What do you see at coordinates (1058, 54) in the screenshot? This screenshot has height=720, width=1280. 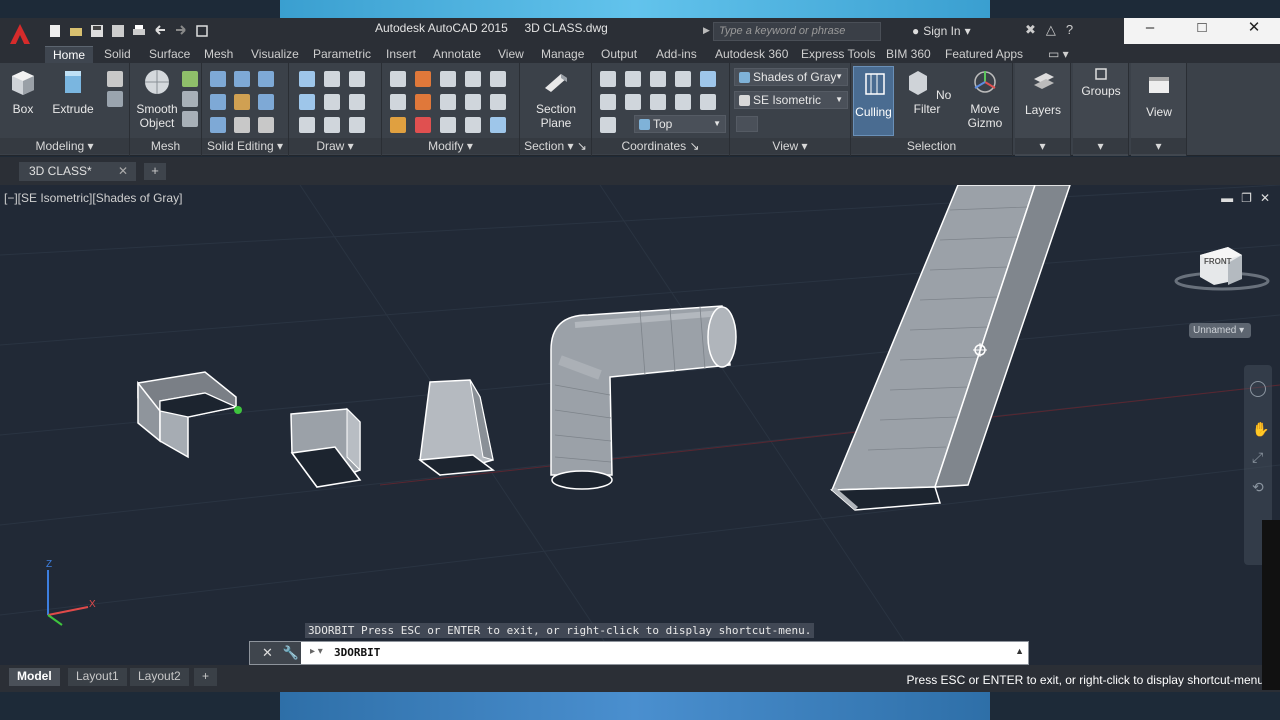 I see `ribbon-options-icon: ▭ ▾` at bounding box center [1058, 54].